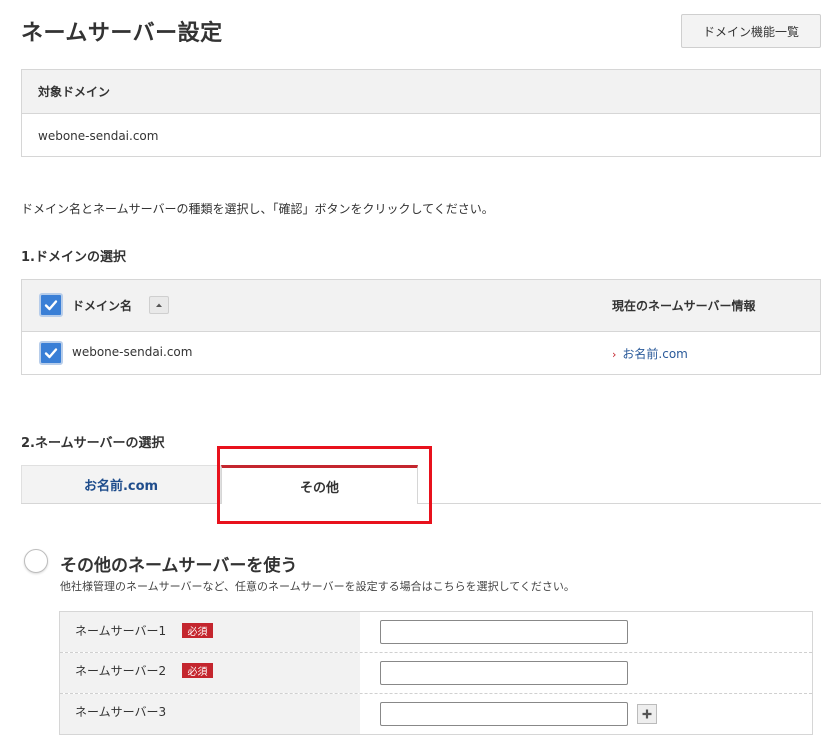 This screenshot has height=753, width=827. I want to click on row-domain-name: webone-sendai.com, so click(132, 352).